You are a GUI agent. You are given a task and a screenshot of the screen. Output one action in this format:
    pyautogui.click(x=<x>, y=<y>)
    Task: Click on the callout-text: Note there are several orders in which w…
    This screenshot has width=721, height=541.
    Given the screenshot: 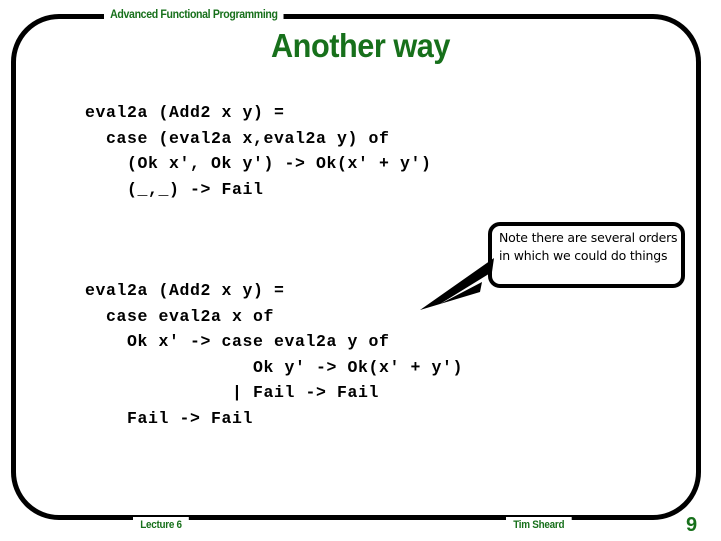 What is the action you would take?
    pyautogui.click(x=588, y=246)
    